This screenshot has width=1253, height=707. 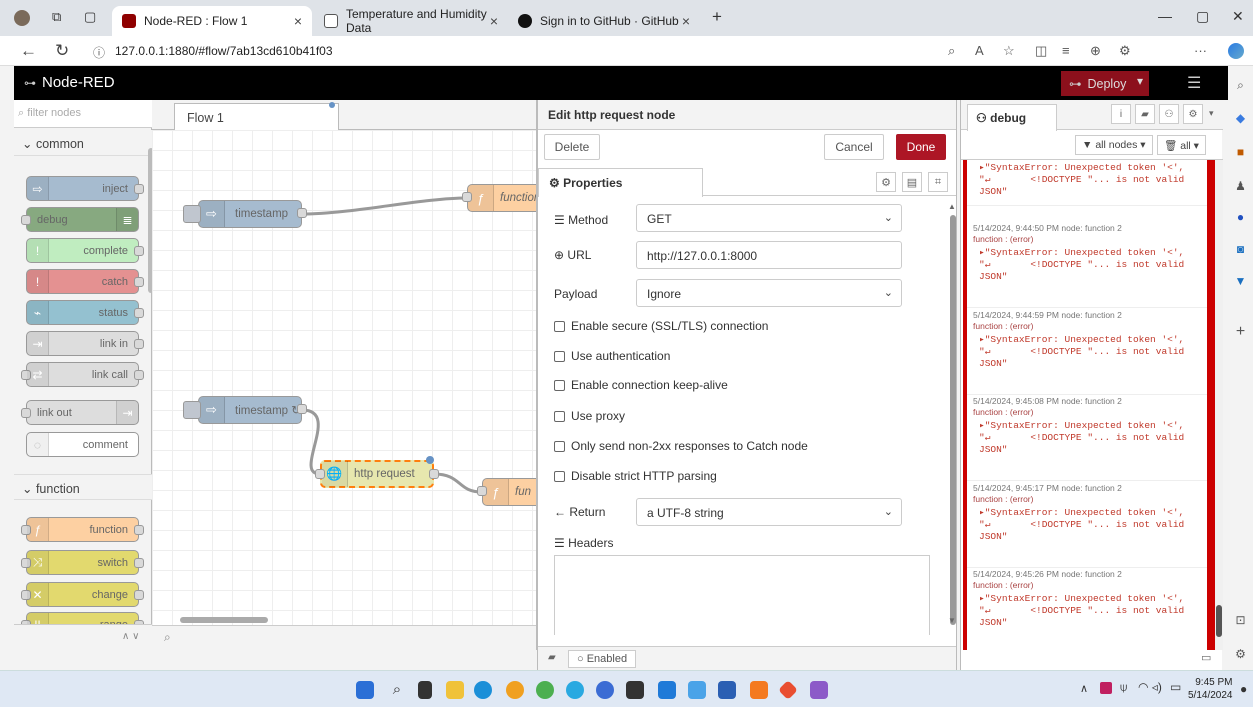 I want to click on notification-icon: ●, so click(x=1243, y=689).